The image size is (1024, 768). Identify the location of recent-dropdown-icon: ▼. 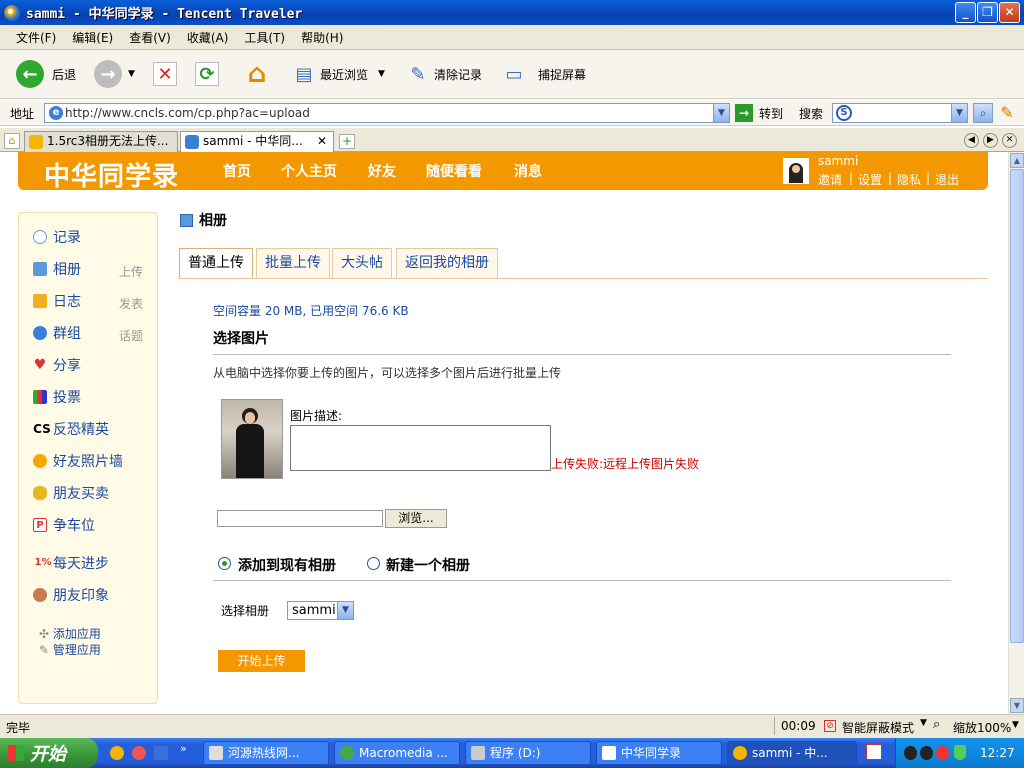
(381, 74).